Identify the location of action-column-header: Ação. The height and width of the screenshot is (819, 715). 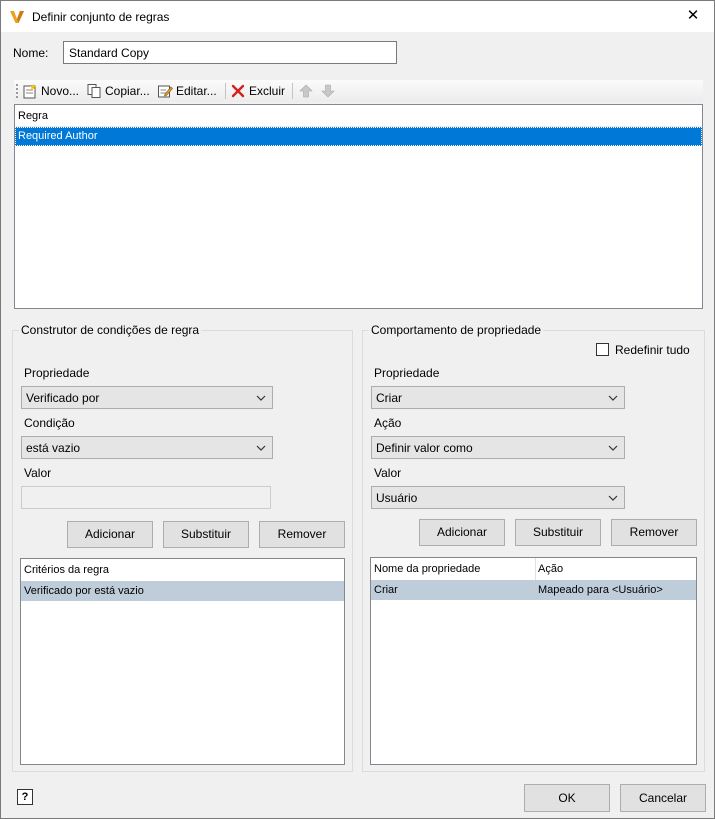
(615, 569).